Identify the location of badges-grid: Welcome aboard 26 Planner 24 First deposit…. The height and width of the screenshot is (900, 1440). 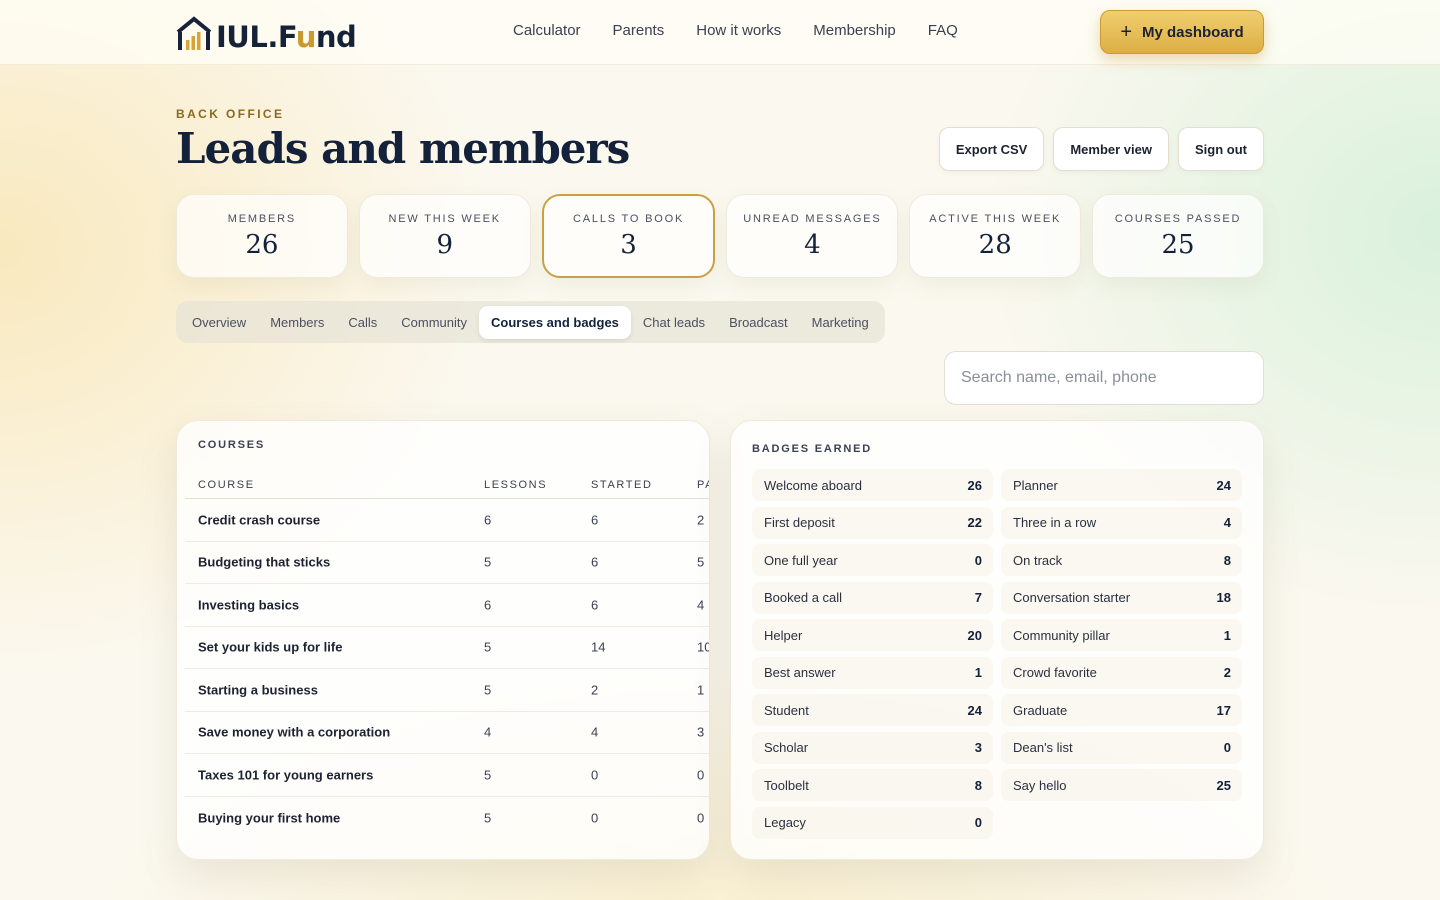
(998, 654).